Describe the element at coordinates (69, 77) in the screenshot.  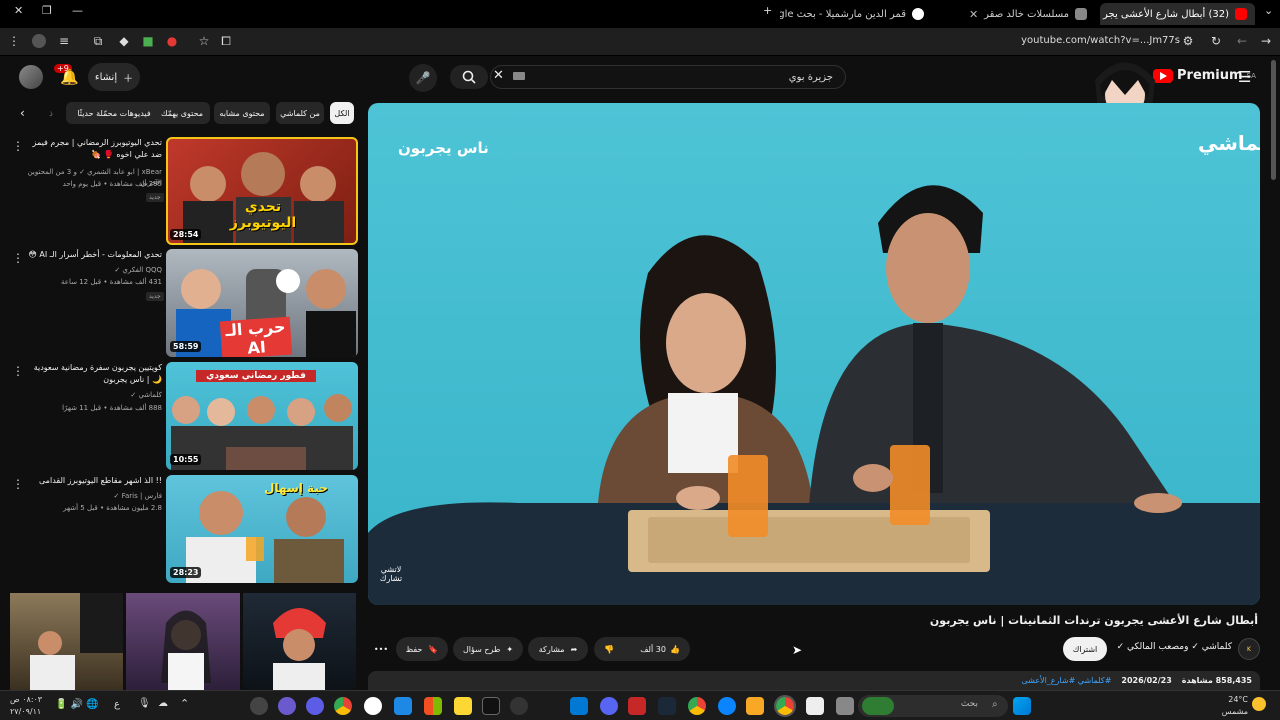
I see `notifications-bell-icon: 🔔` at that location.